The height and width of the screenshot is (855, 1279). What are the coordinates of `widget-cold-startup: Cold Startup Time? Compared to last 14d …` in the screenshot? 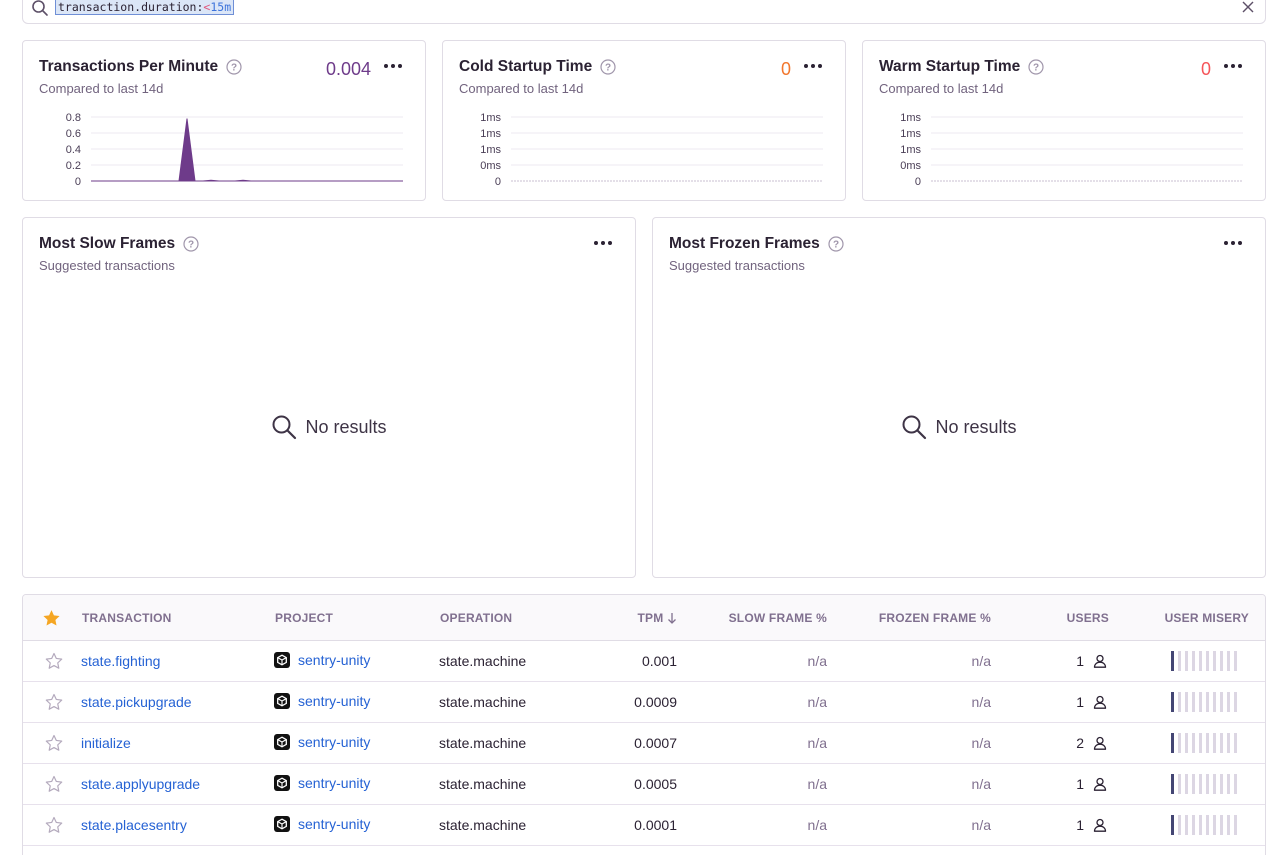 It's located at (644, 120).